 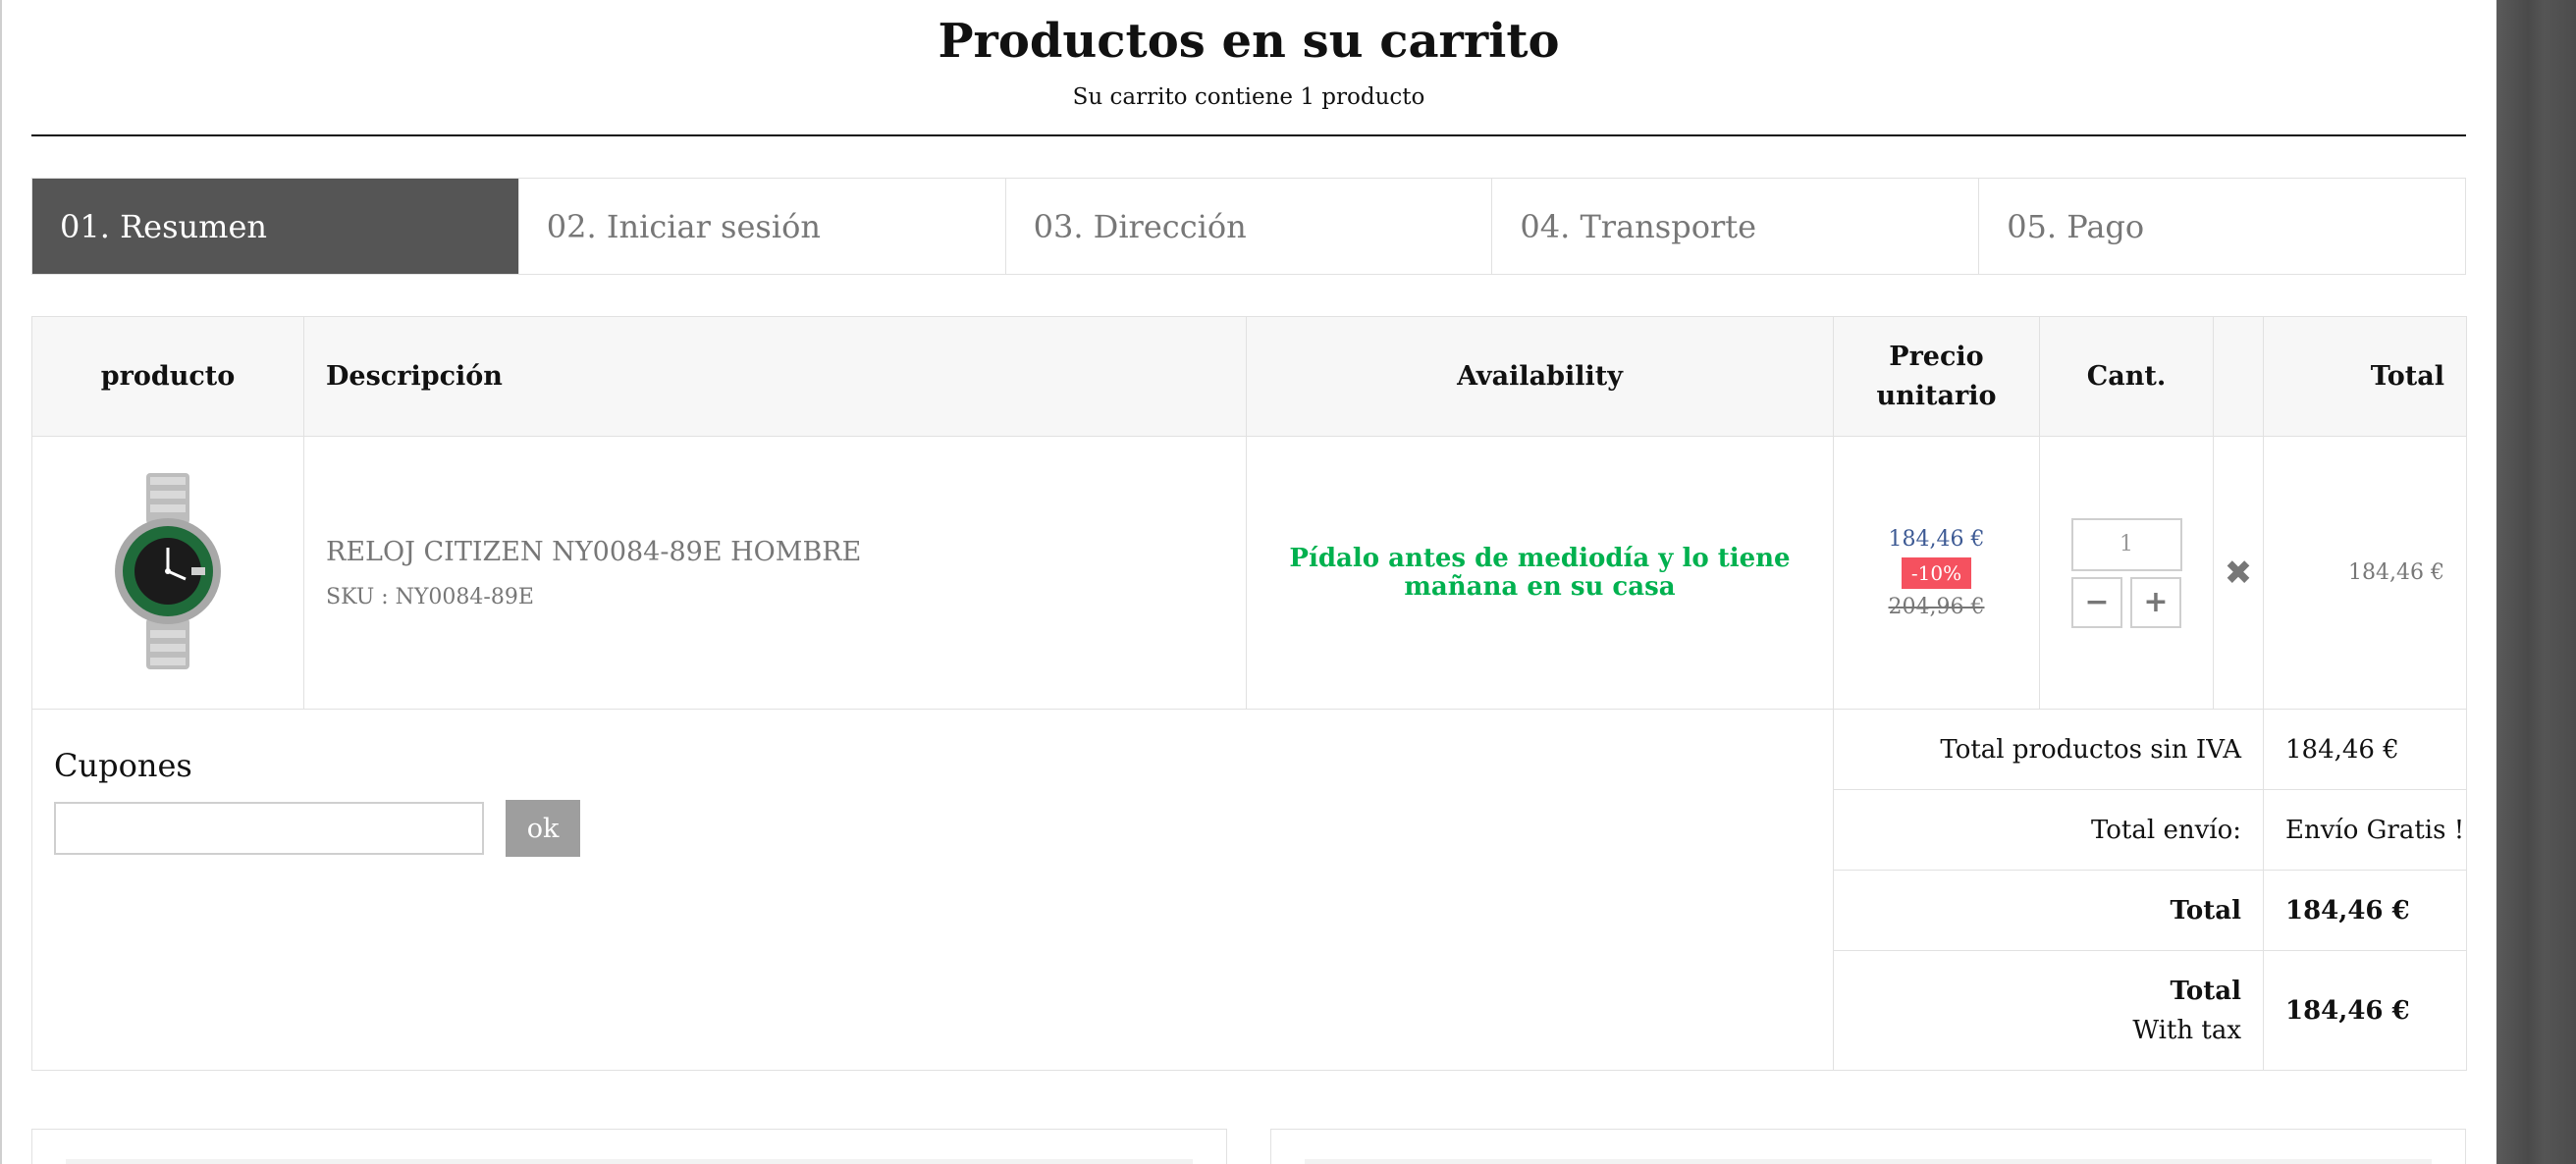 What do you see at coordinates (275, 226) in the screenshot?
I see `step-summary: 01. Resumen` at bounding box center [275, 226].